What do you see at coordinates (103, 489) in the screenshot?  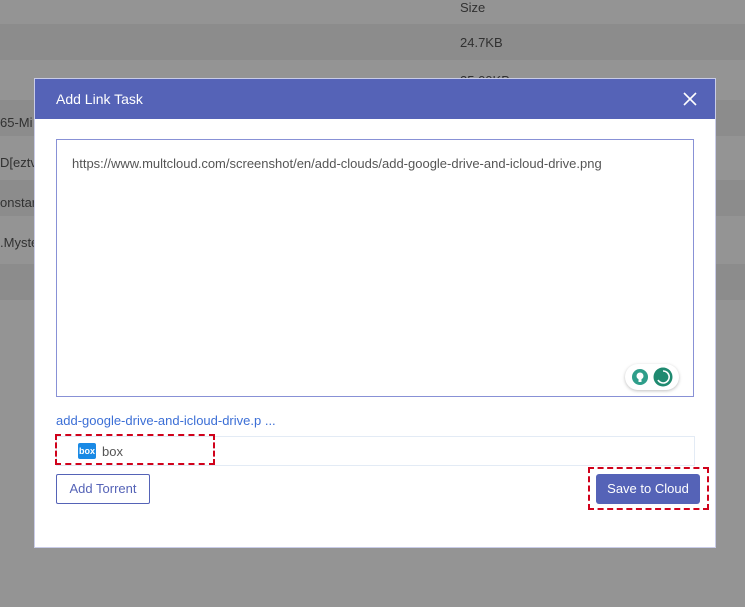 I see `add-torrent-button: Add Torrent` at bounding box center [103, 489].